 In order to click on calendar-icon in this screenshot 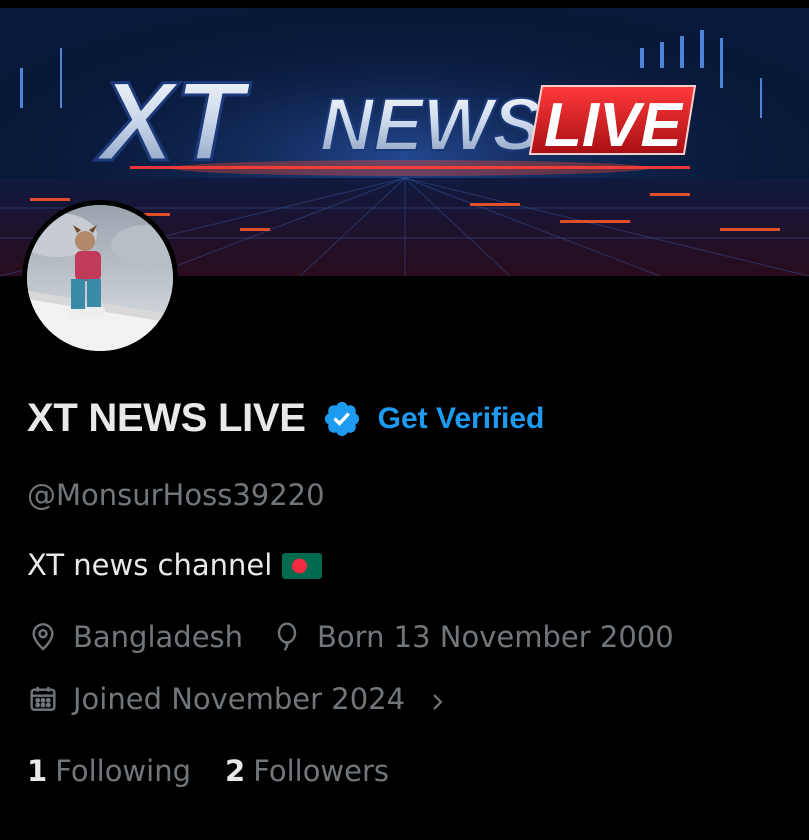, I will do `click(43, 699)`.